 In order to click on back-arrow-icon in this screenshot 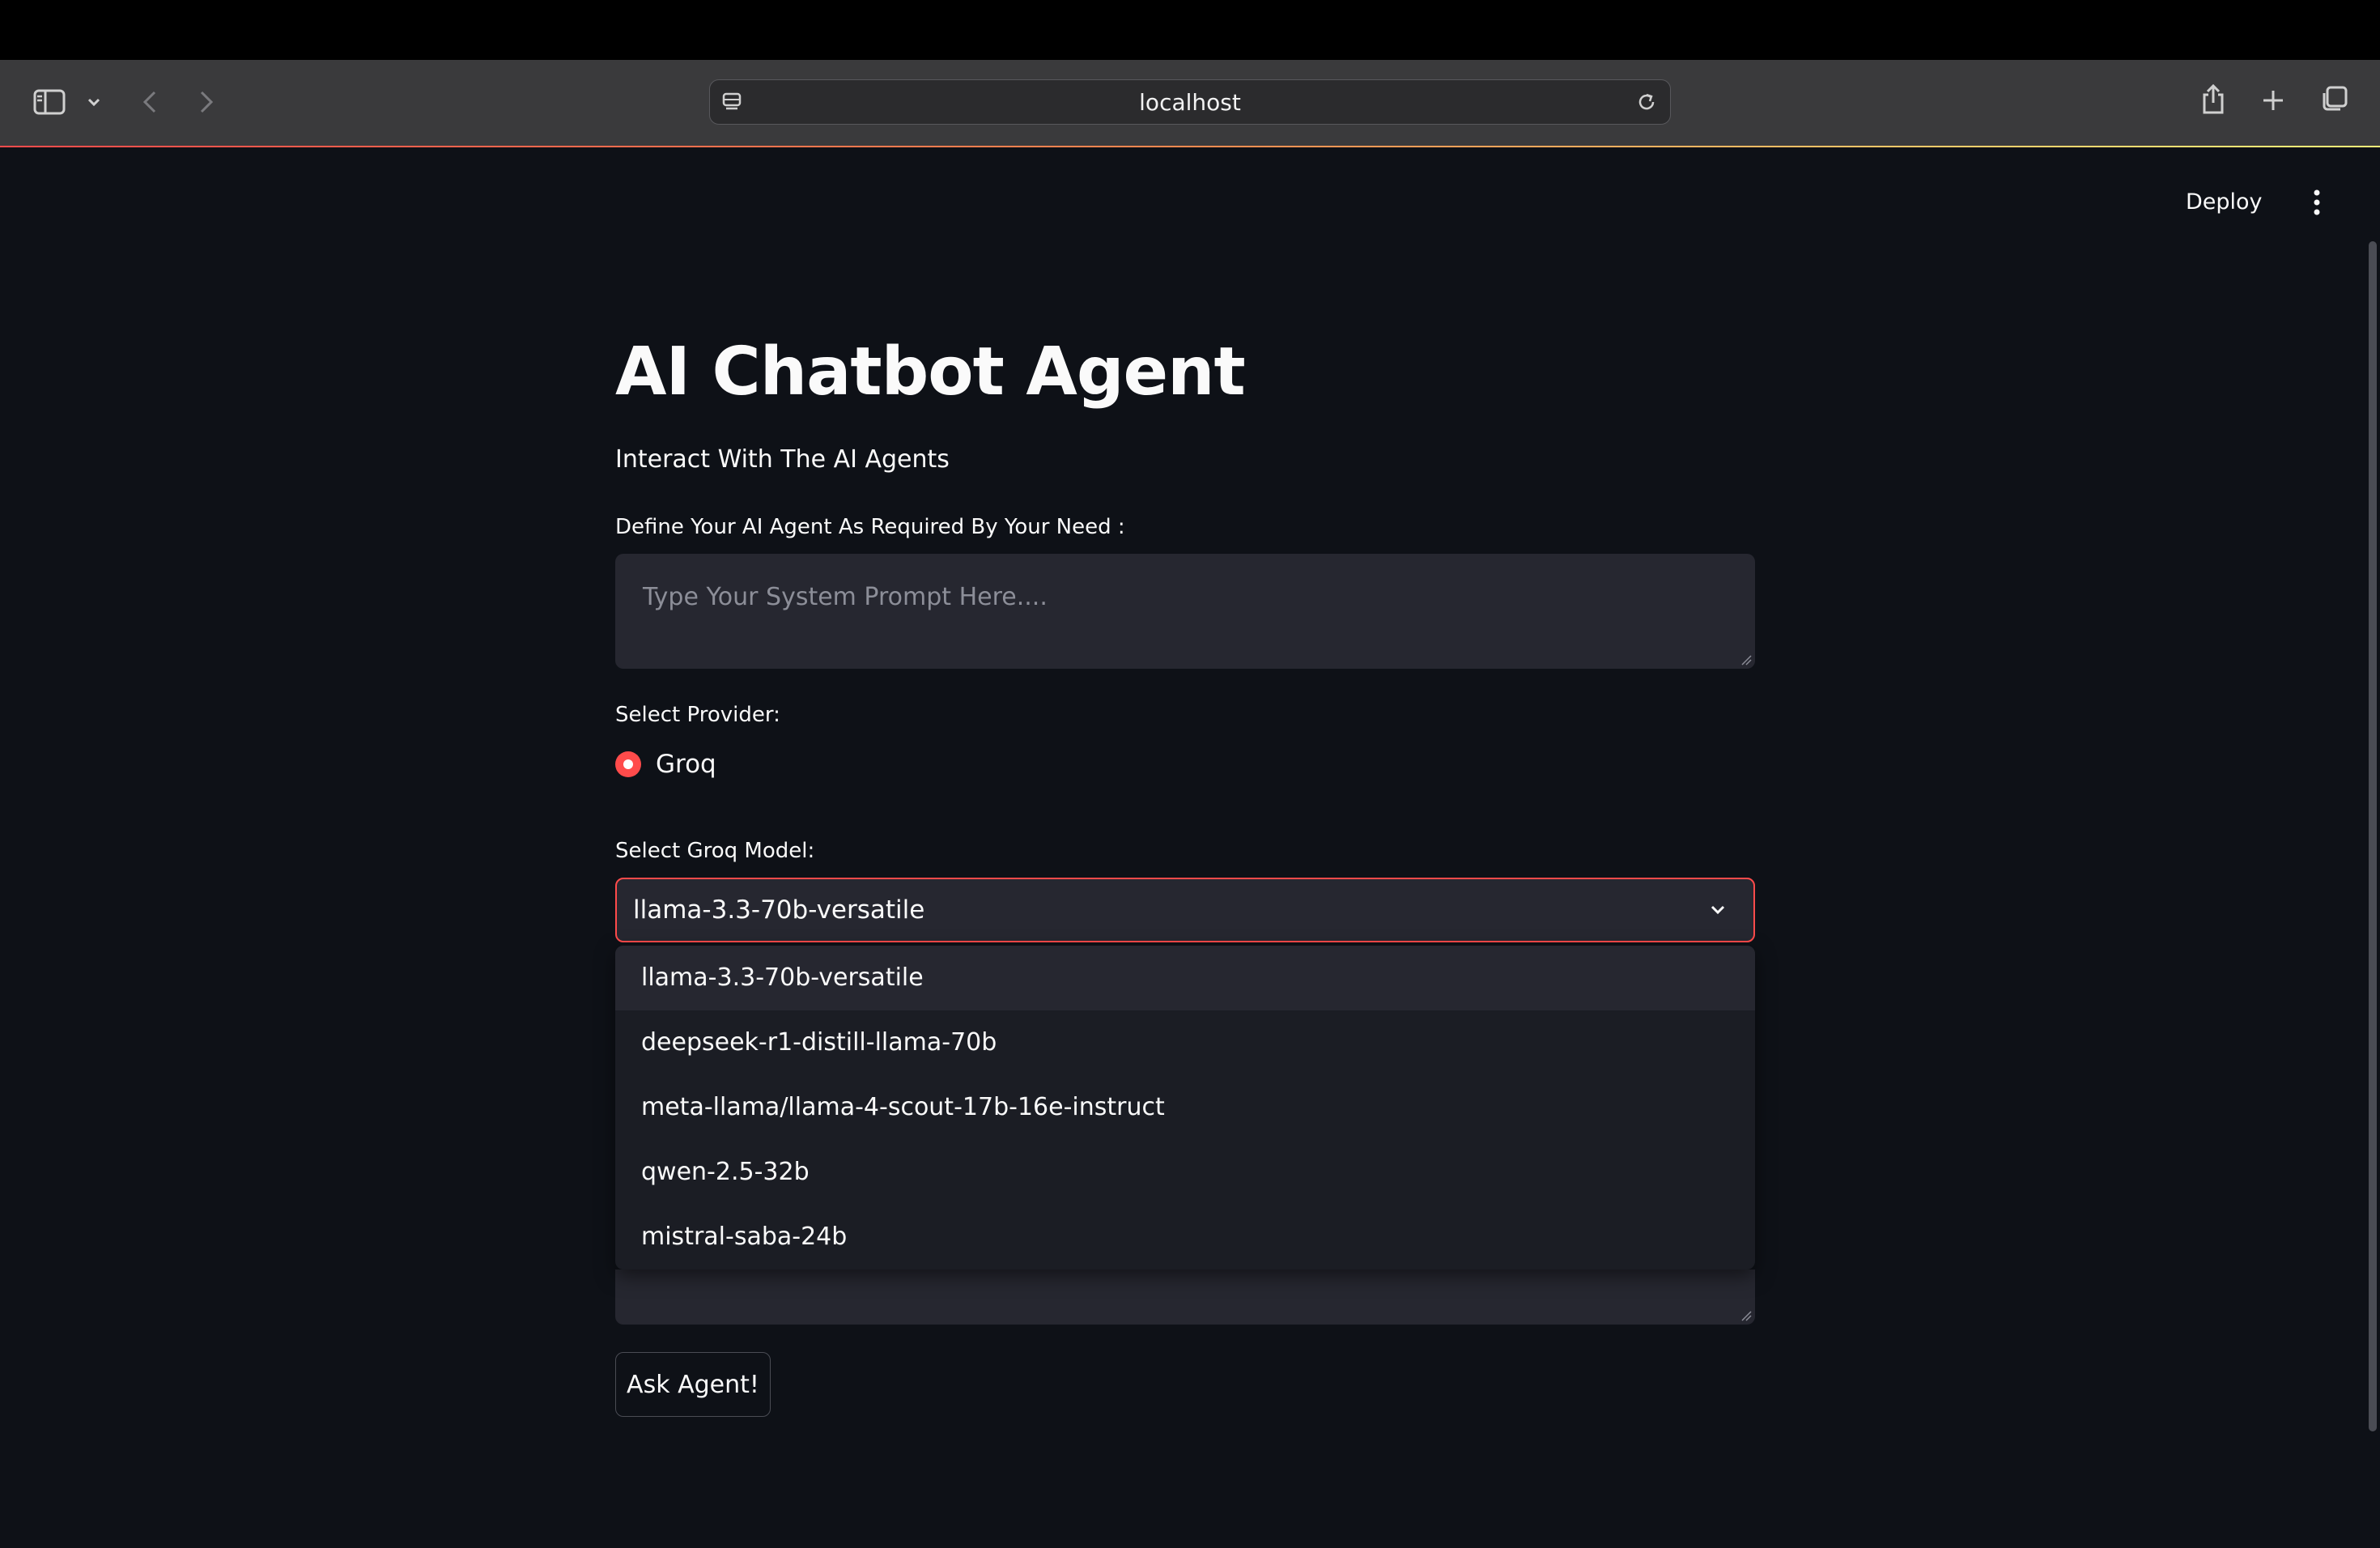, I will do `click(150, 102)`.